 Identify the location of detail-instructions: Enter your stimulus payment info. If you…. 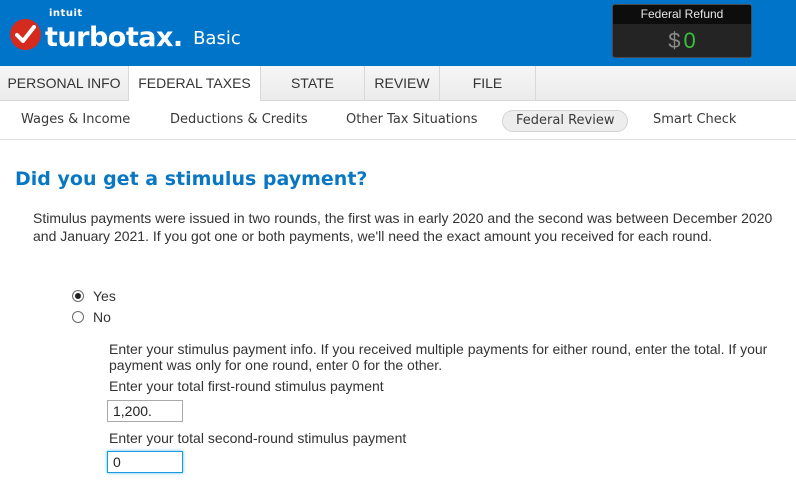
(438, 357).